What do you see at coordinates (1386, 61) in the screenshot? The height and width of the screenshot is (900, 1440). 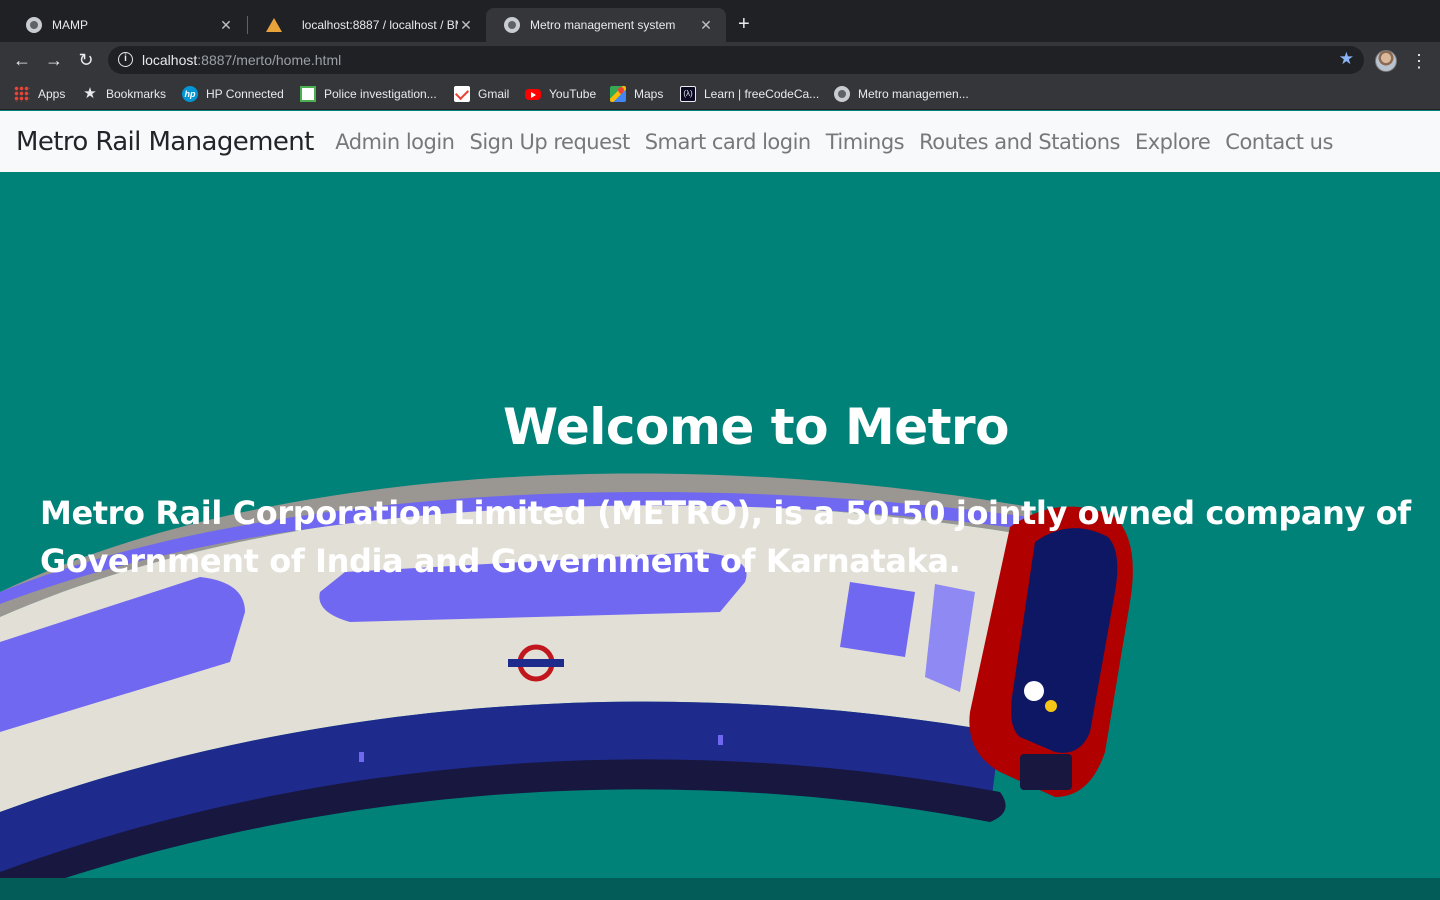 I see `profile-avatar` at bounding box center [1386, 61].